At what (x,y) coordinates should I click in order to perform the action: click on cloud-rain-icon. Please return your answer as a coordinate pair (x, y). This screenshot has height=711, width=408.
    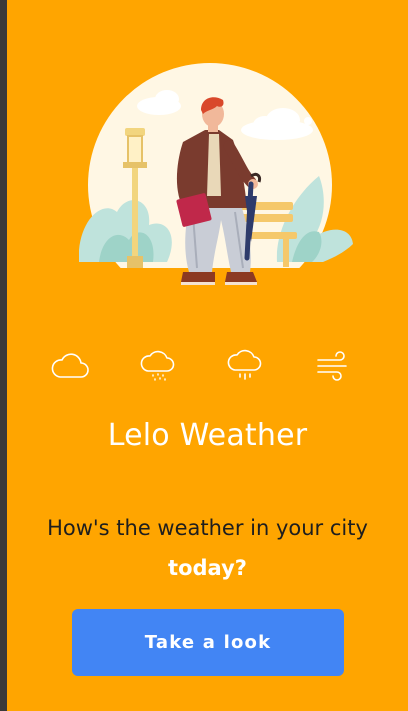
    Looking at the image, I should click on (244, 364).